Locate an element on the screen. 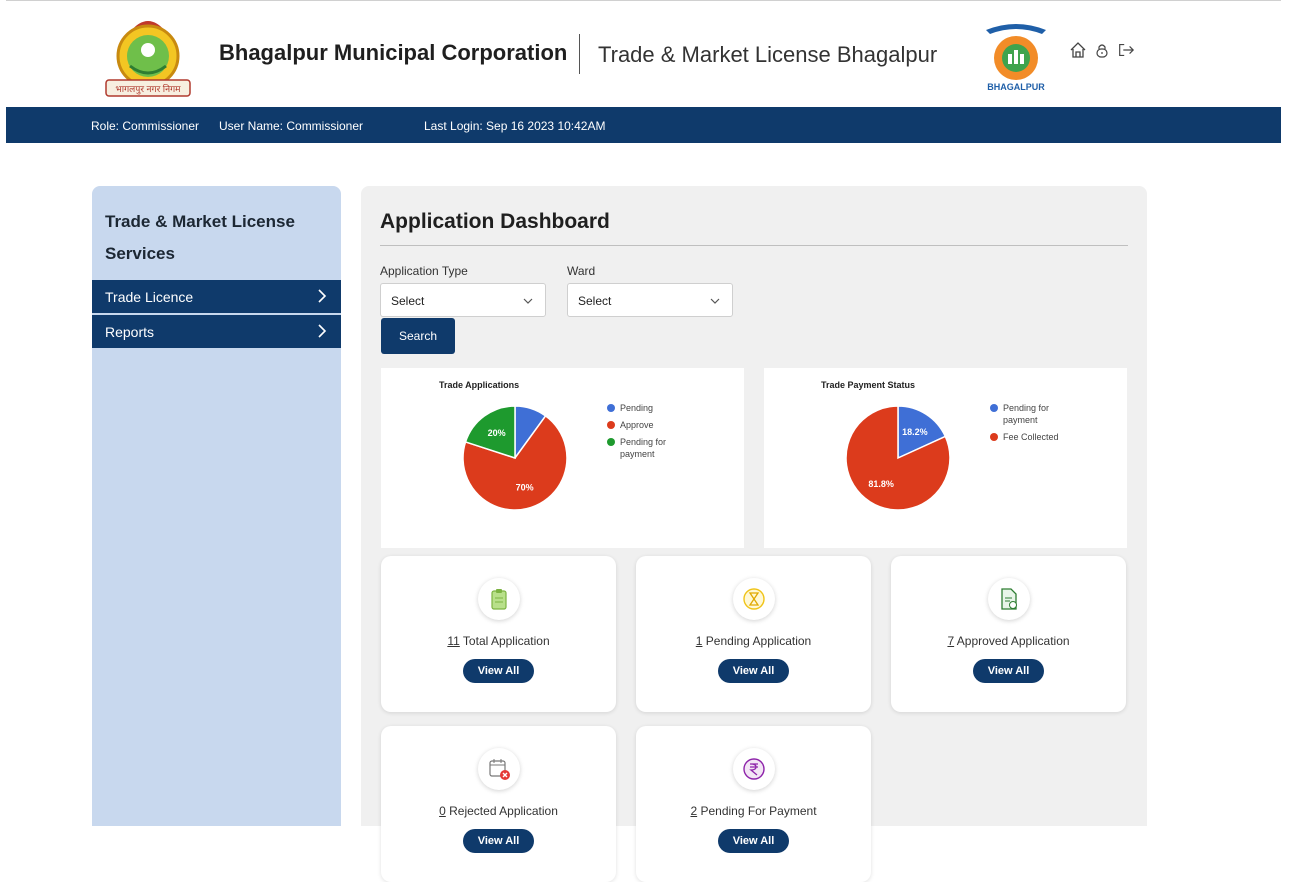 The image size is (1292, 882). emblem-caption: भागलपुर नगर निगम is located at coordinates (148, 89).